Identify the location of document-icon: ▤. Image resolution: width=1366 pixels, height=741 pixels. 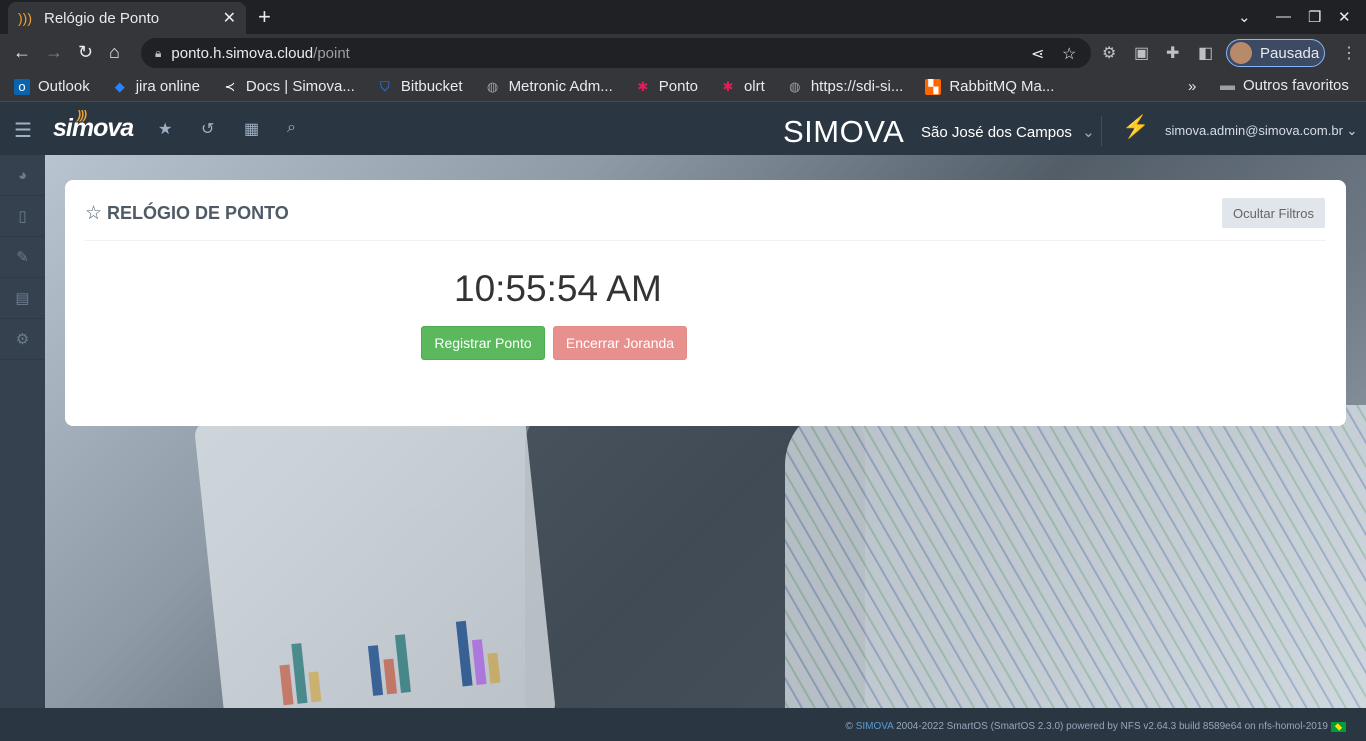
(22, 298).